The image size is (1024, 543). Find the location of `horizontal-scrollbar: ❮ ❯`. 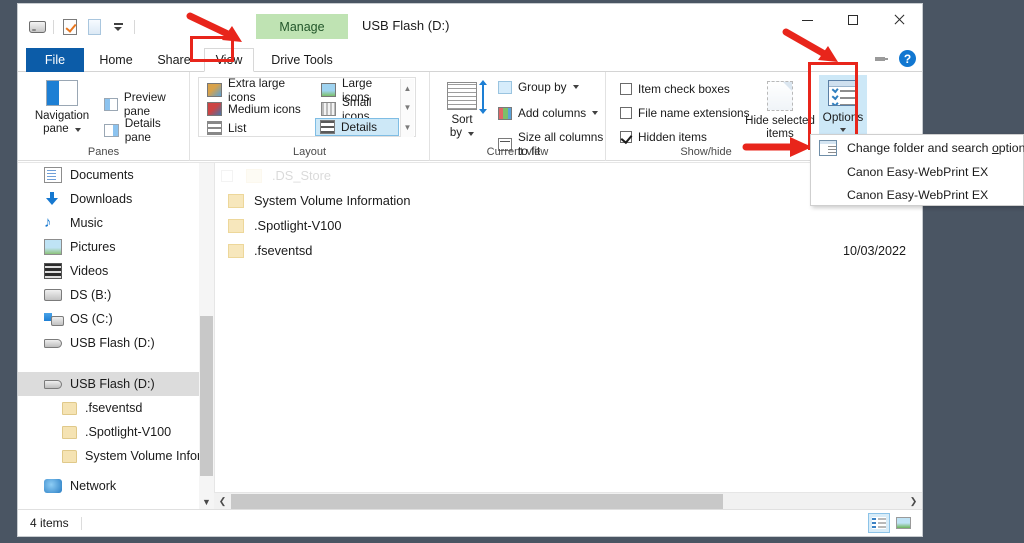

horizontal-scrollbar: ❮ ❯ is located at coordinates (568, 500).